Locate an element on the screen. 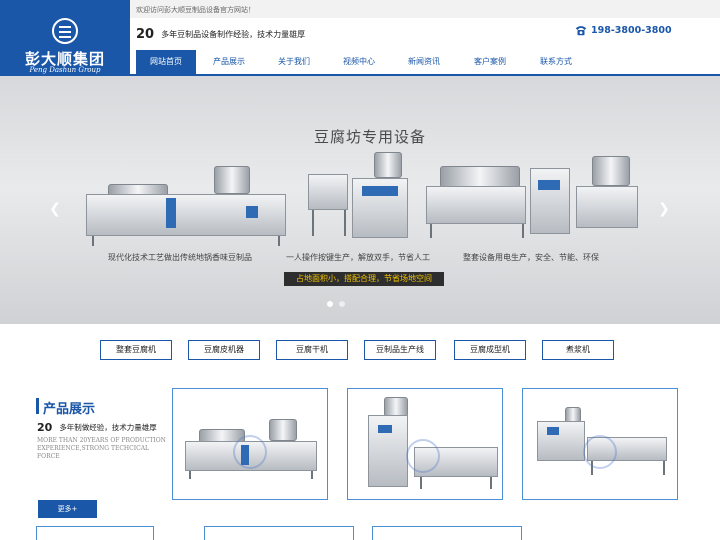 The image size is (720, 540). welcome-bar: 欢迎访问彭大顺豆制品设备官方网站！ is located at coordinates (425, 9).